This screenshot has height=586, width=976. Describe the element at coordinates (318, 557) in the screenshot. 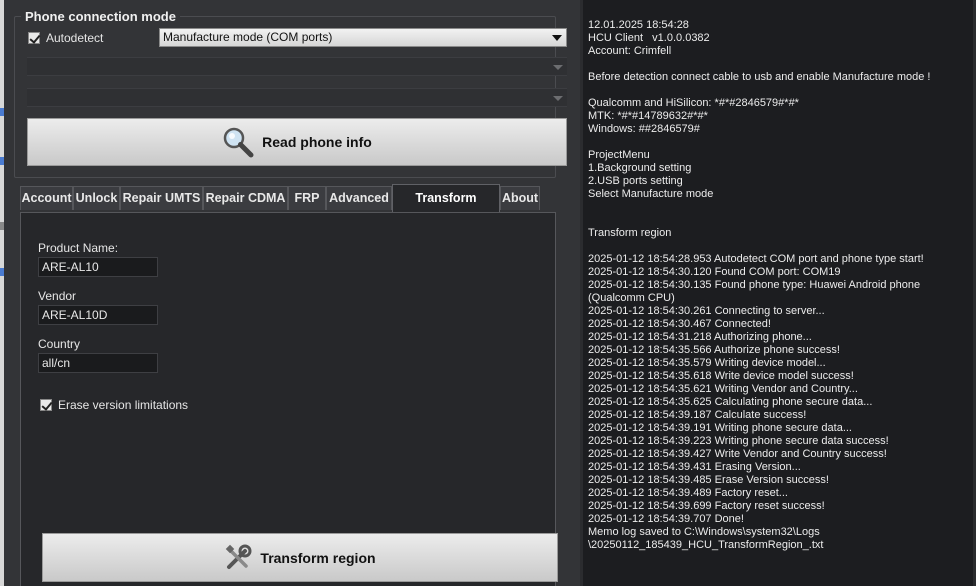

I see `transform-region-label: Transform region` at that location.